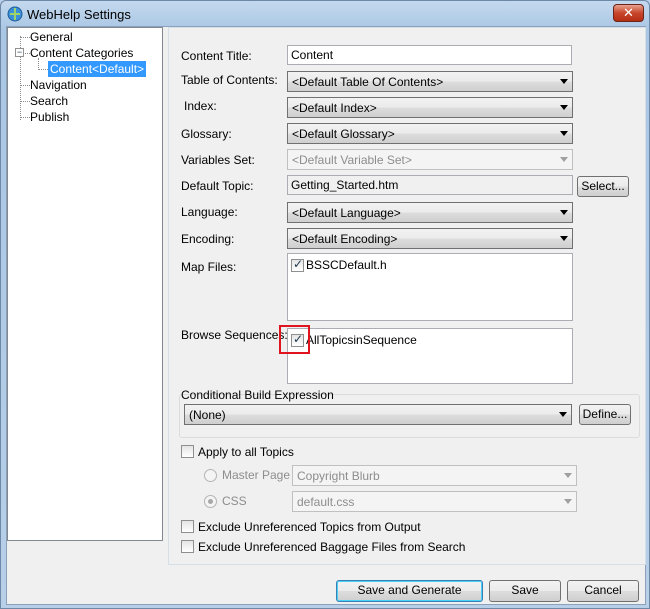 The height and width of the screenshot is (609, 650). I want to click on toc-value: <Default Table Of Contents>, so click(368, 82).